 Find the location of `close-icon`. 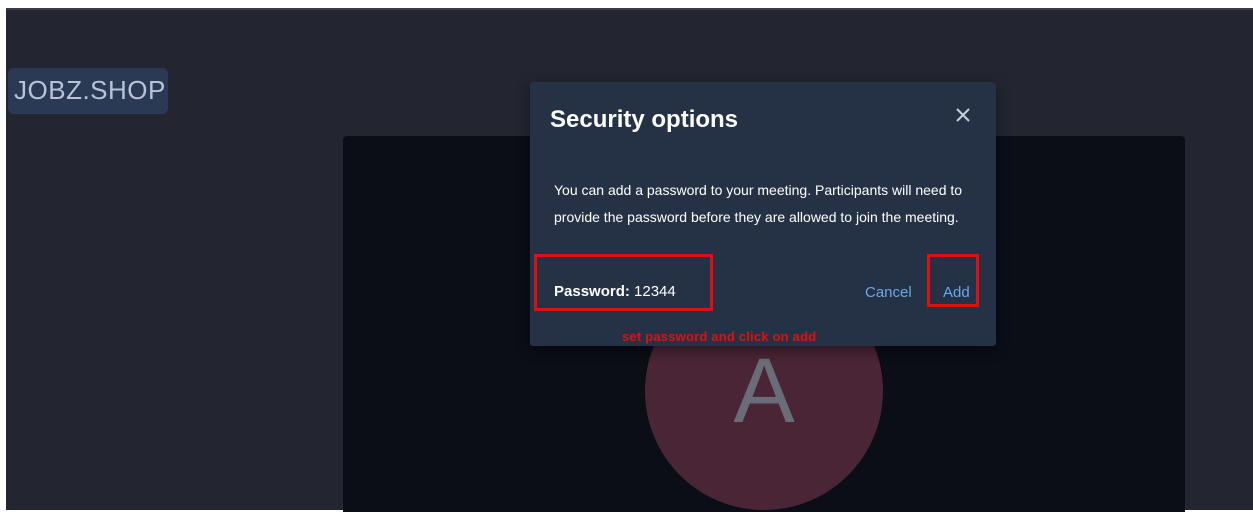

close-icon is located at coordinates (963, 115).